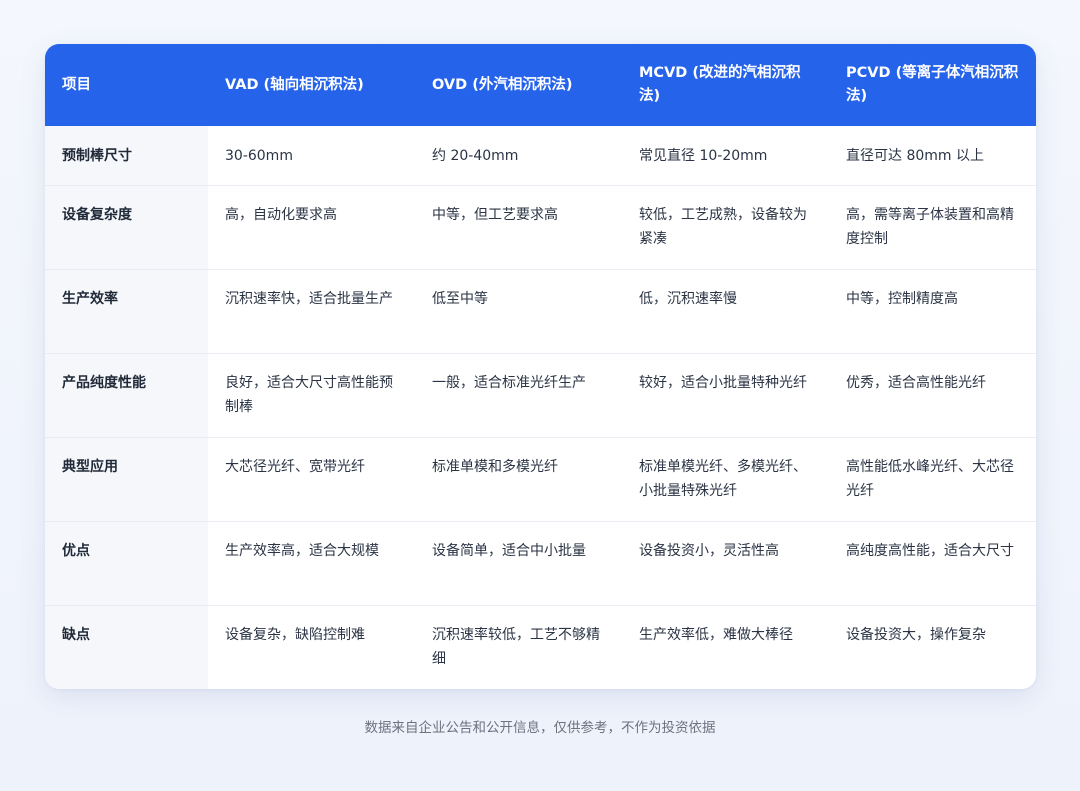 This screenshot has width=1080, height=791. Describe the element at coordinates (126, 155) in the screenshot. I see `row-label: 预制棒尺寸` at that location.